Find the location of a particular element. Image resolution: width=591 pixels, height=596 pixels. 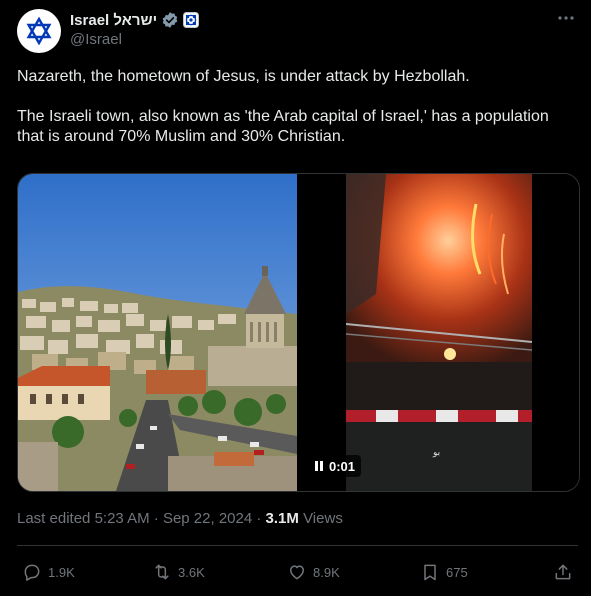

reply-count: 1.9K is located at coordinates (61, 572).